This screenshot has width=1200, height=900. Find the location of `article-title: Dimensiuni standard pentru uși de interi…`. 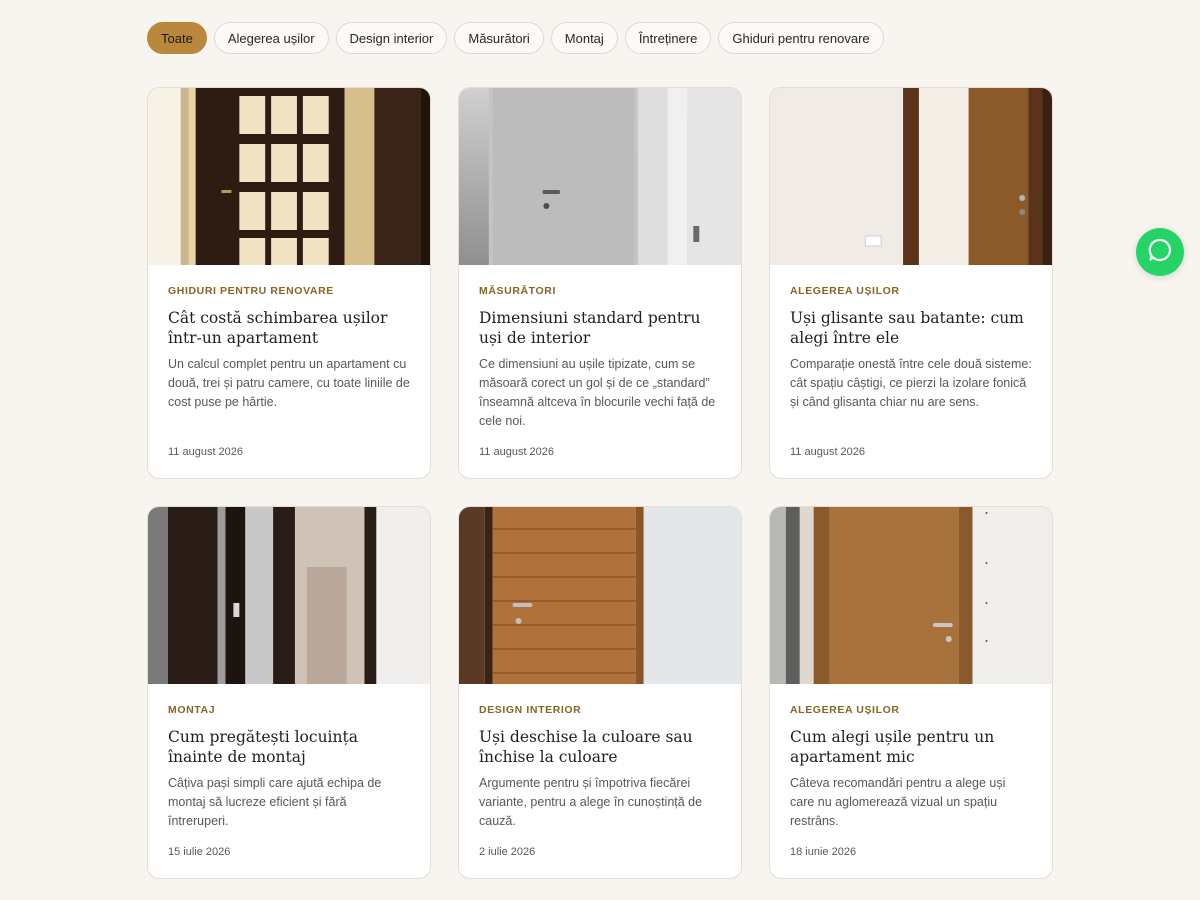

article-title: Dimensiuni standard pentru uși de interi… is located at coordinates (600, 328).